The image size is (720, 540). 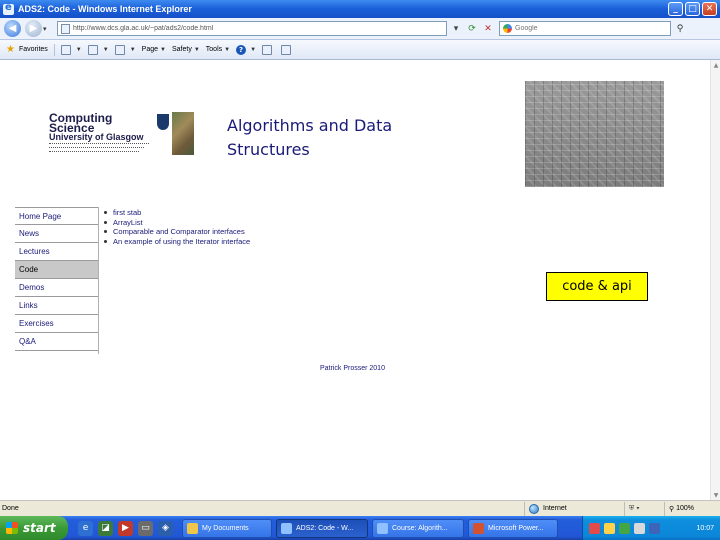 What do you see at coordinates (675, 9) in the screenshot?
I see `minimize-button: _` at bounding box center [675, 9].